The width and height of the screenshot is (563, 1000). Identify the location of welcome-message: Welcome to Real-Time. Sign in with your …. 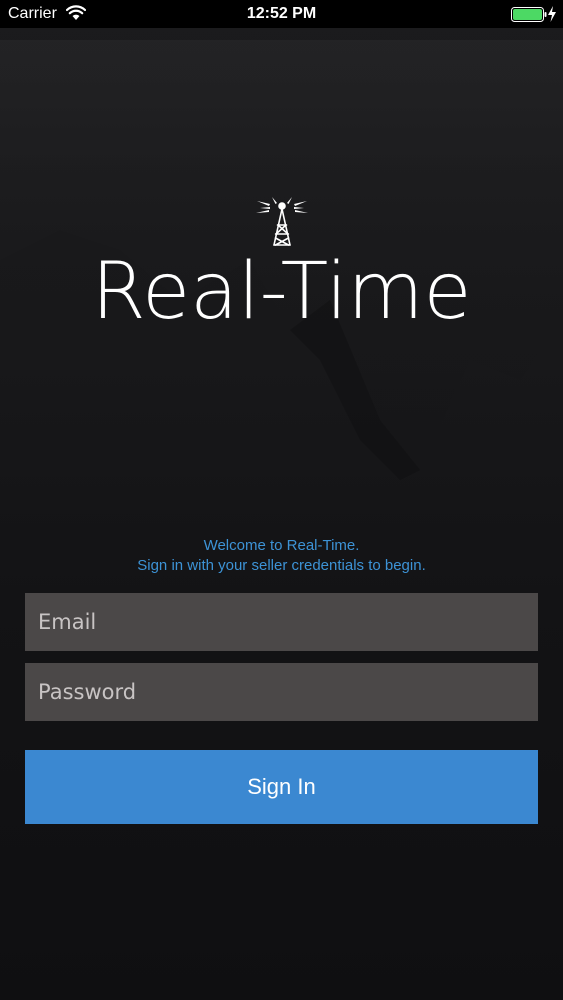
(281, 556).